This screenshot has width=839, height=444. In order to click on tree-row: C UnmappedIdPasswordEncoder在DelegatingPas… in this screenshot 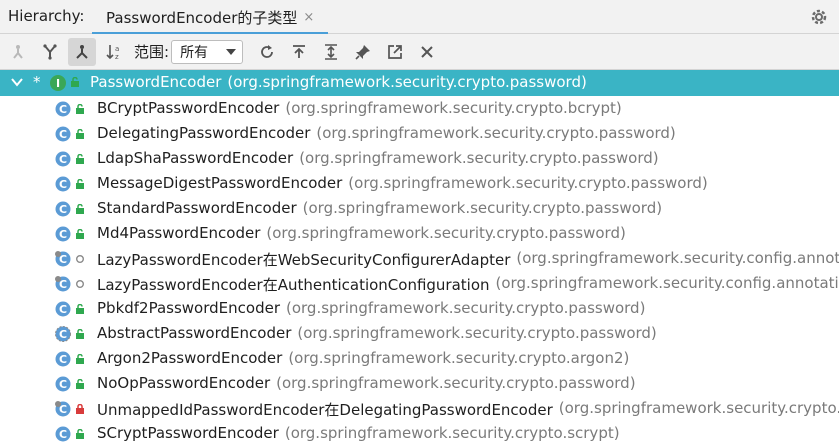, I will do `click(419, 408)`.